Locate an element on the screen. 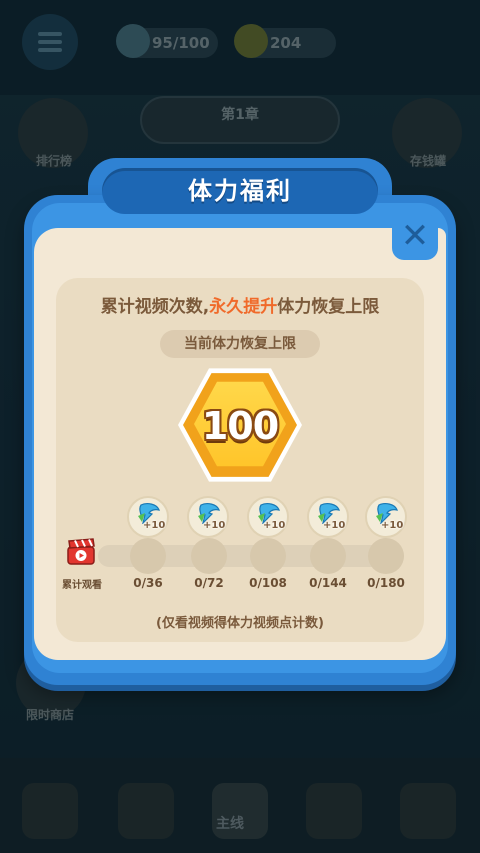 Image resolution: width=480 pixels, height=853 pixels. reward-72: +10 is located at coordinates (208, 517).